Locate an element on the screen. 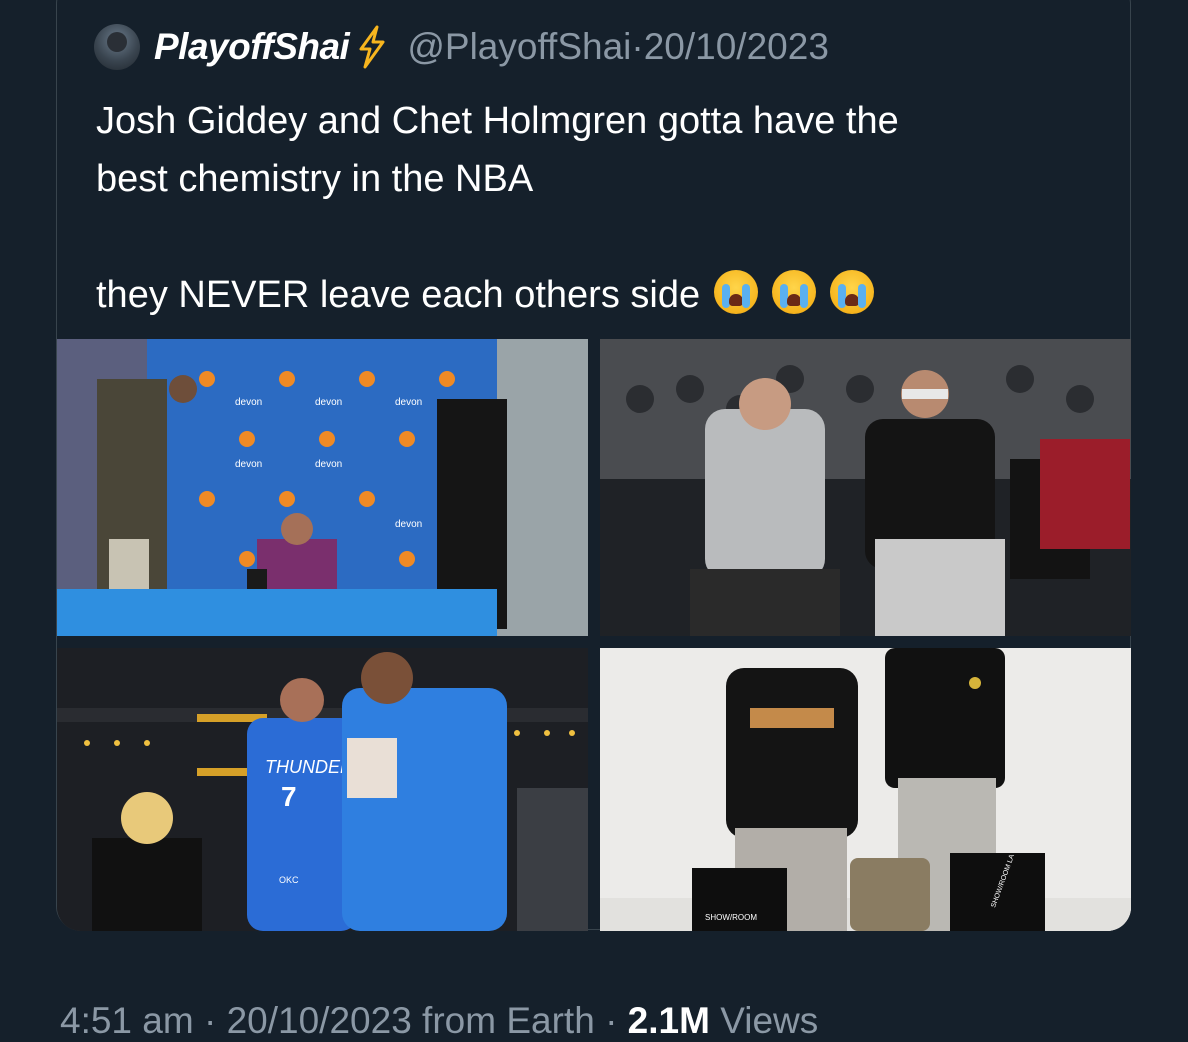  tweet-text-line-3: they NEVER leave each others side is located at coordinates (398, 295).